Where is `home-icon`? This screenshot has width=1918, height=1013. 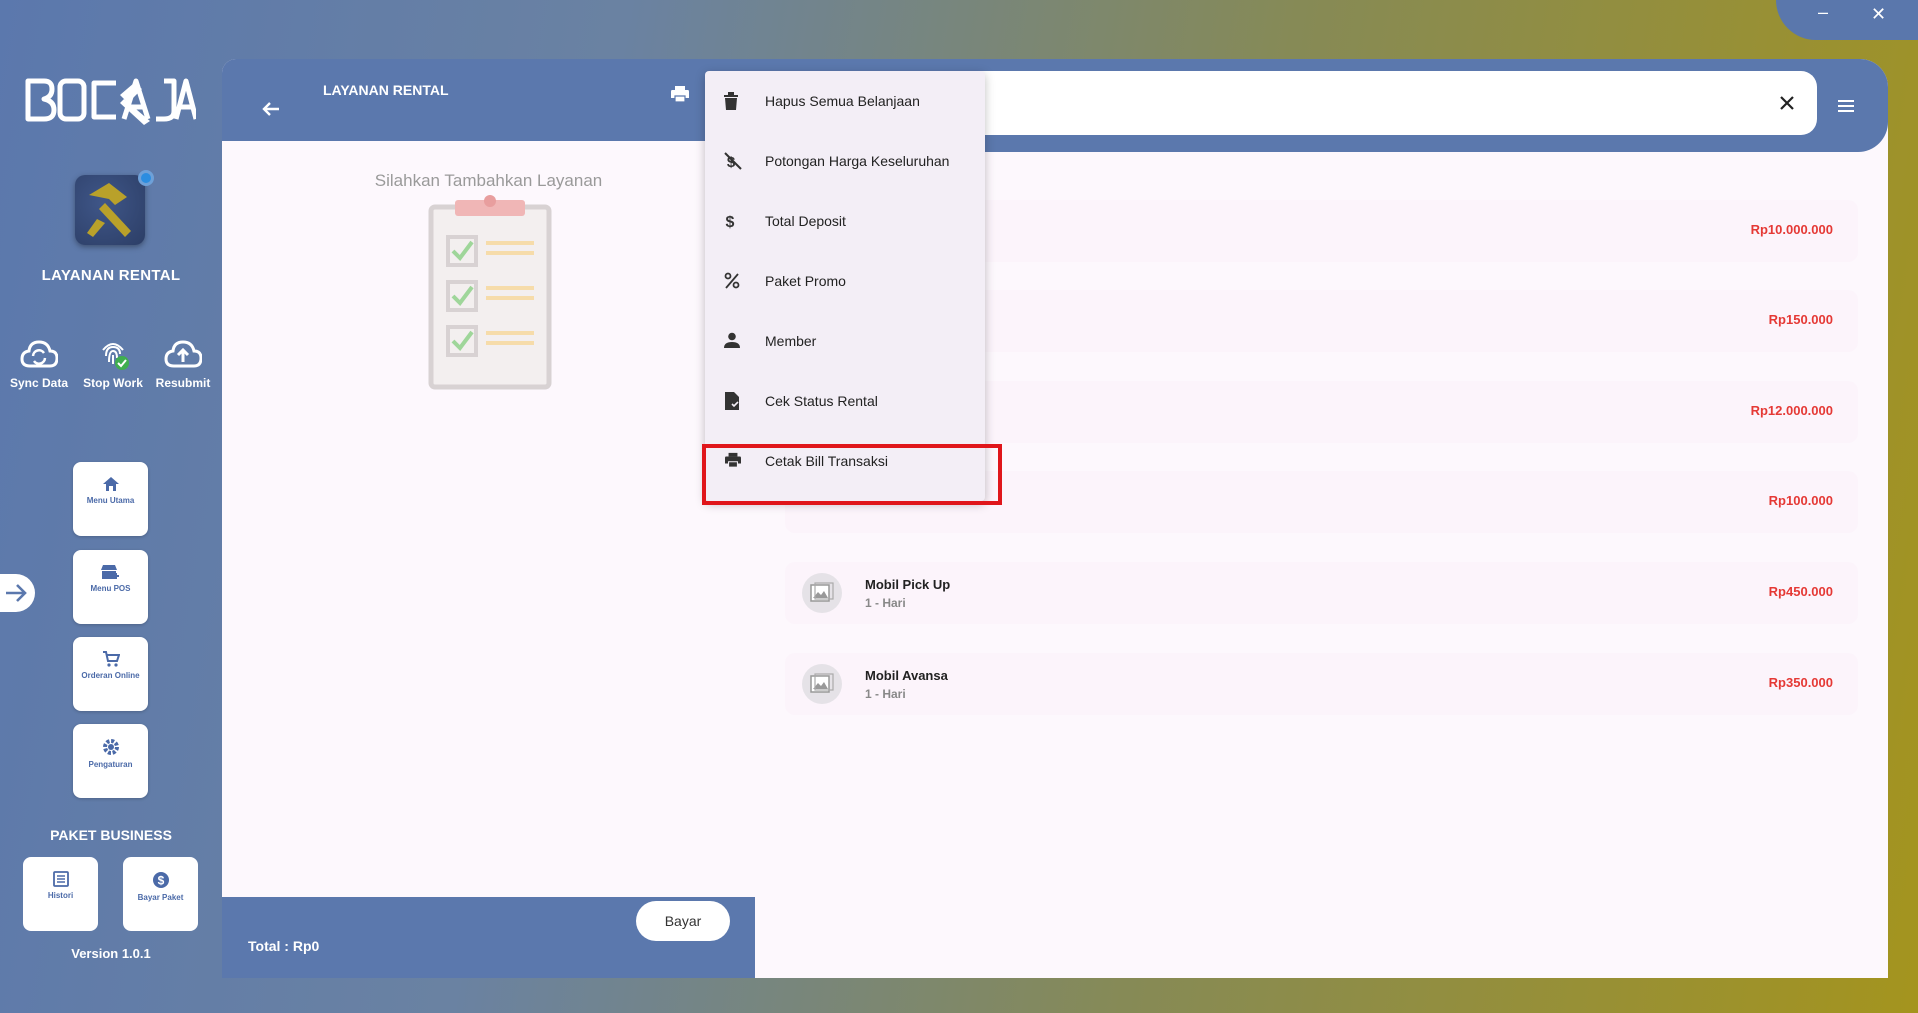 home-icon is located at coordinates (110, 484).